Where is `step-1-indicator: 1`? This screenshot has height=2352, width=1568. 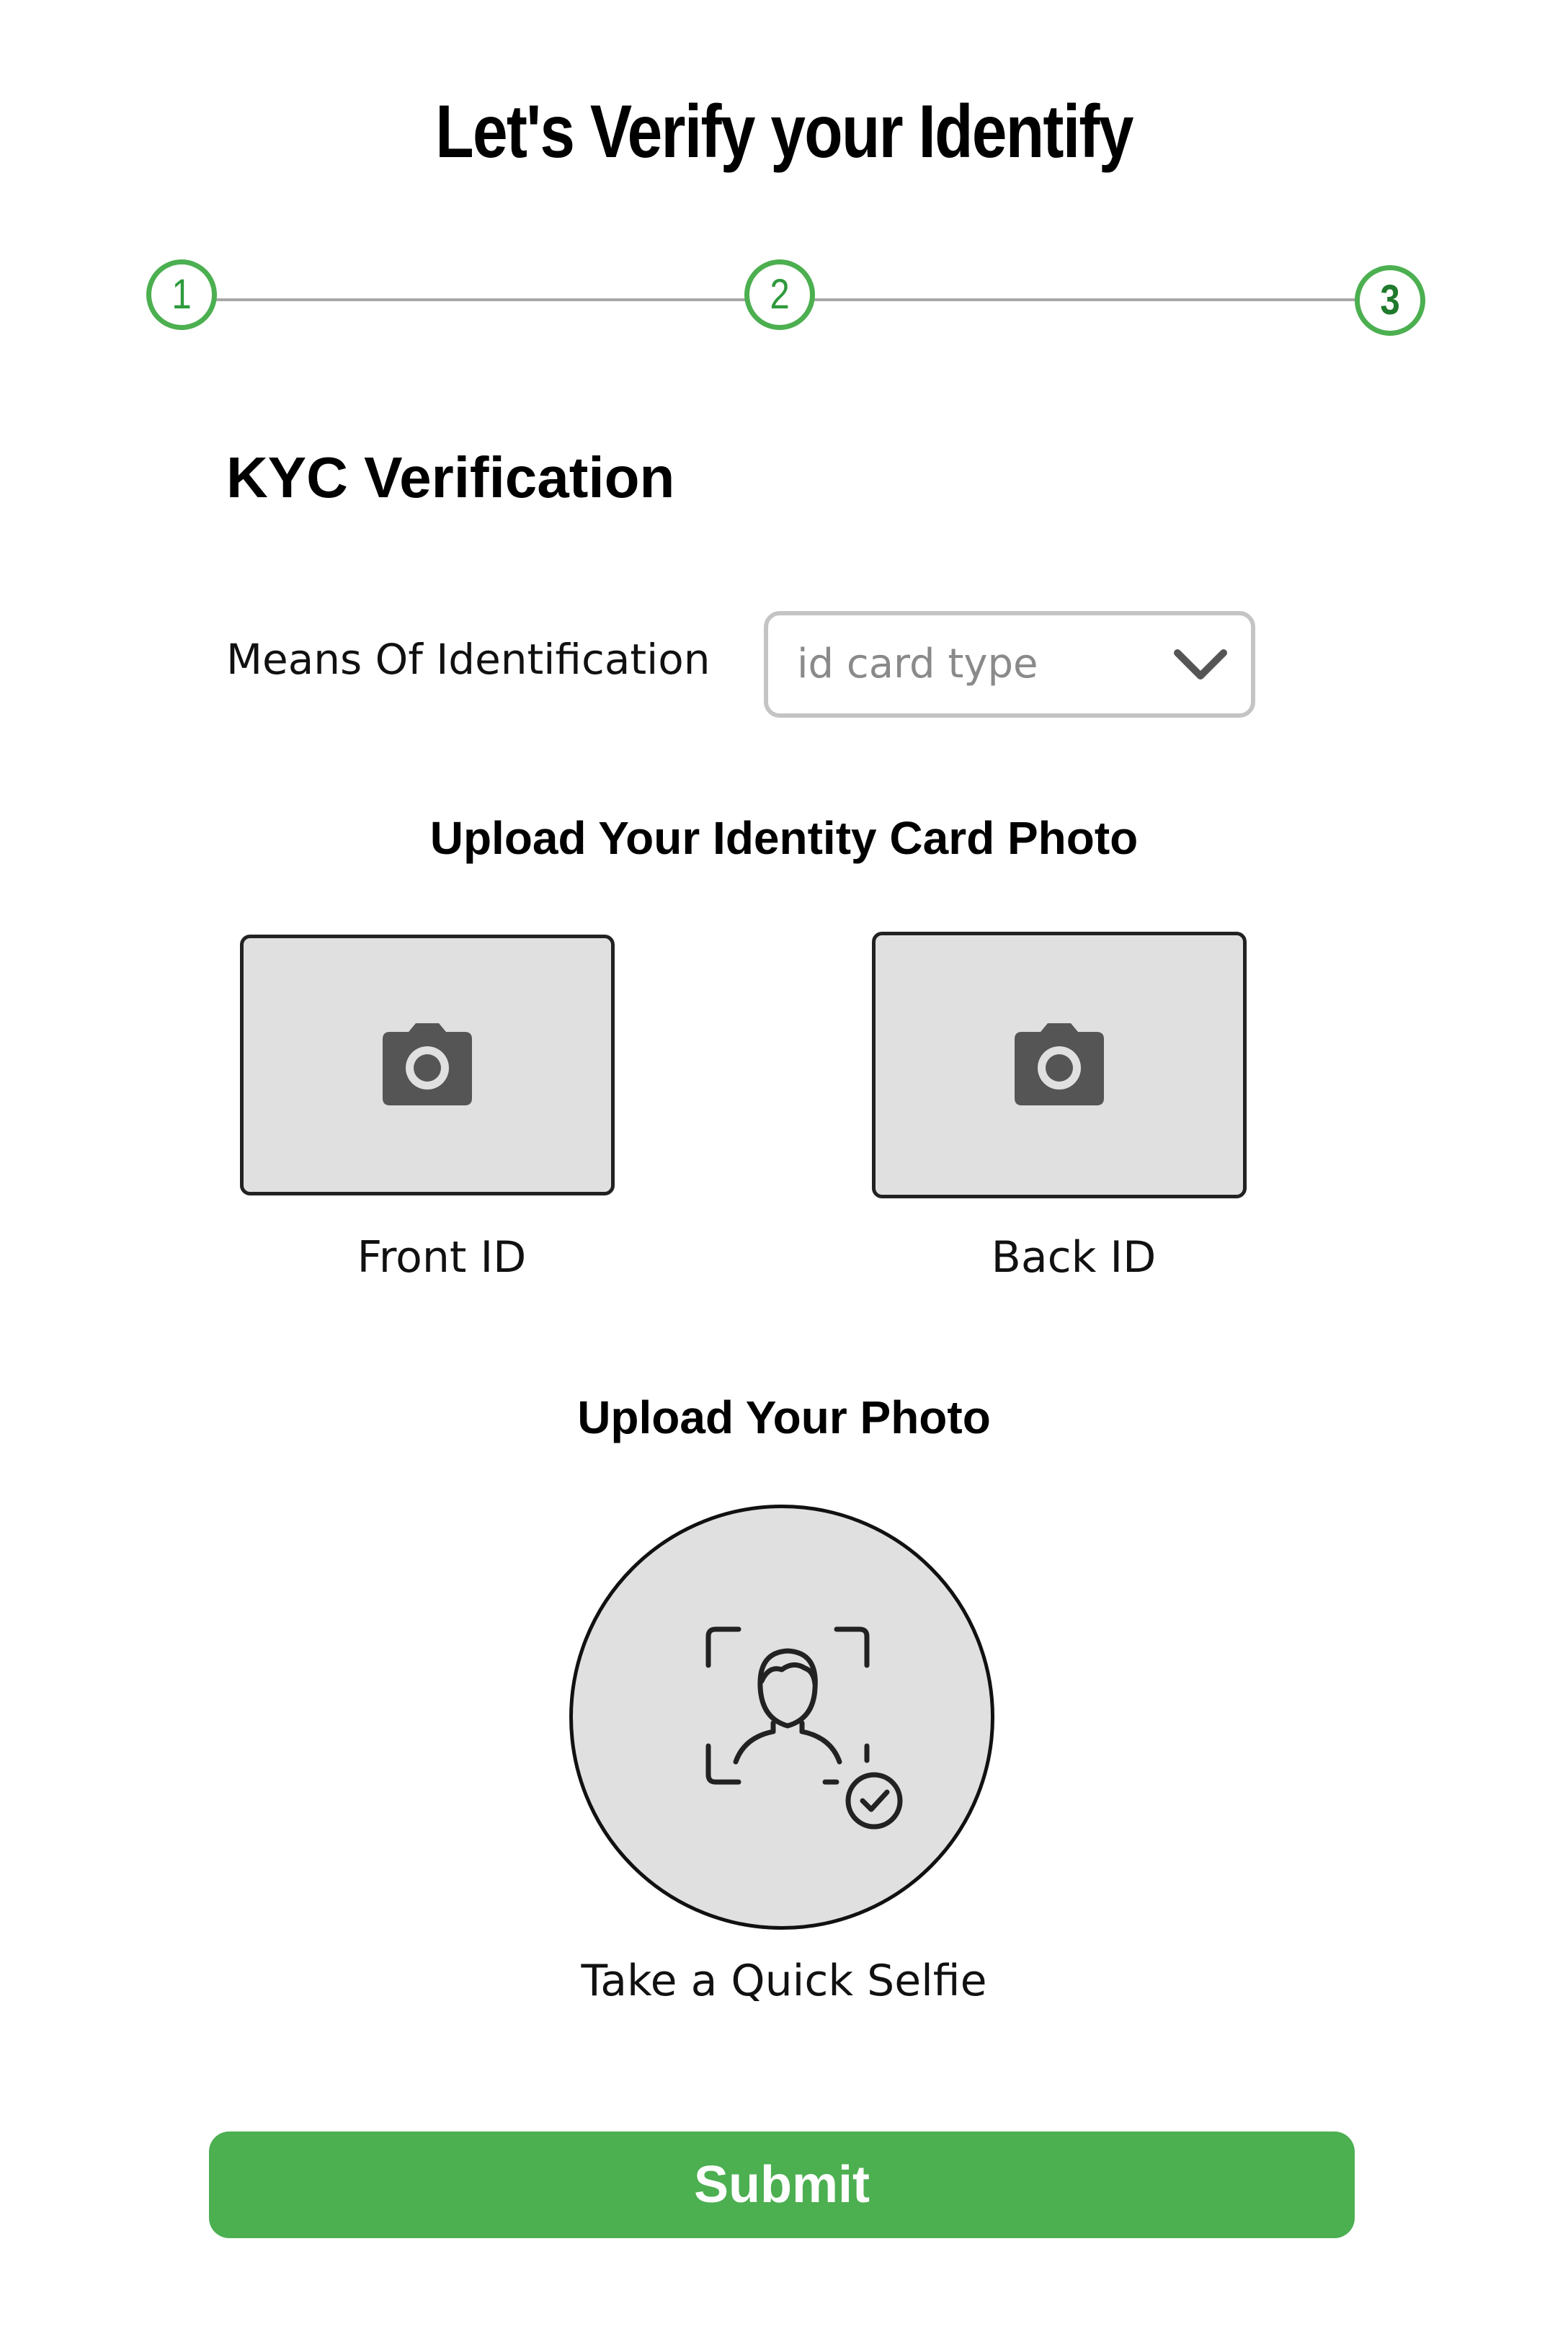 step-1-indicator: 1 is located at coordinates (181, 294).